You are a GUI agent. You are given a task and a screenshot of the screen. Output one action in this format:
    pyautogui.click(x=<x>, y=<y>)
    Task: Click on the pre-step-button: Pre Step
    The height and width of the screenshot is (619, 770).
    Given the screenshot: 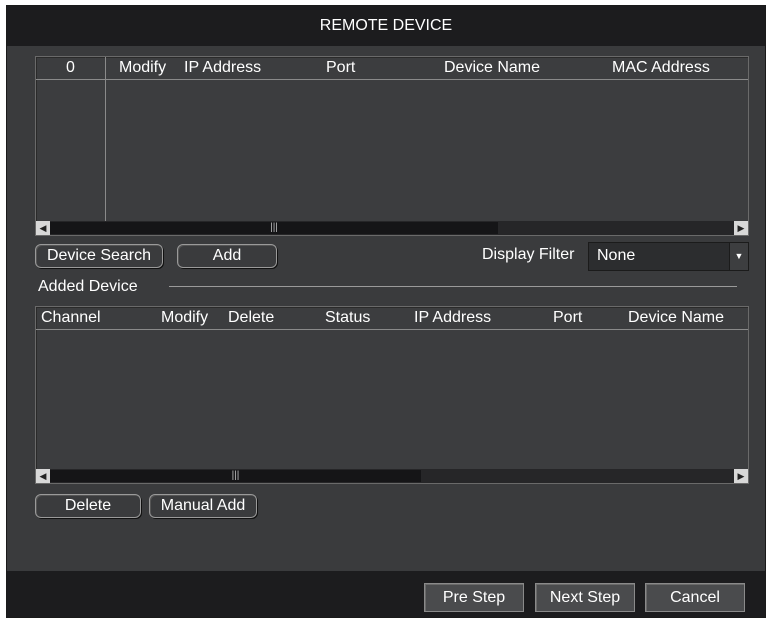 What is the action you would take?
    pyautogui.click(x=474, y=597)
    